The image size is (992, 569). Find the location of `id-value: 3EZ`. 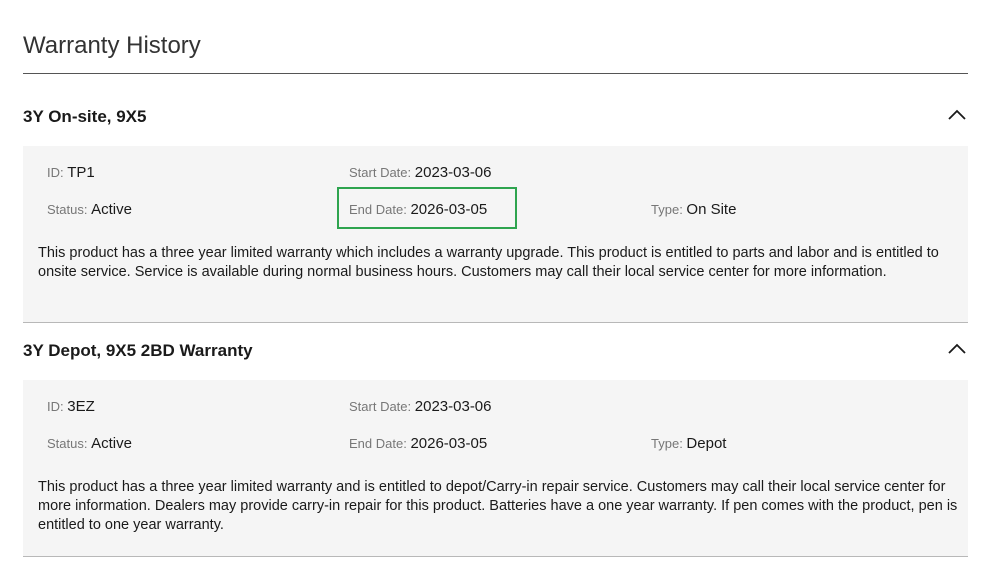

id-value: 3EZ is located at coordinates (81, 406).